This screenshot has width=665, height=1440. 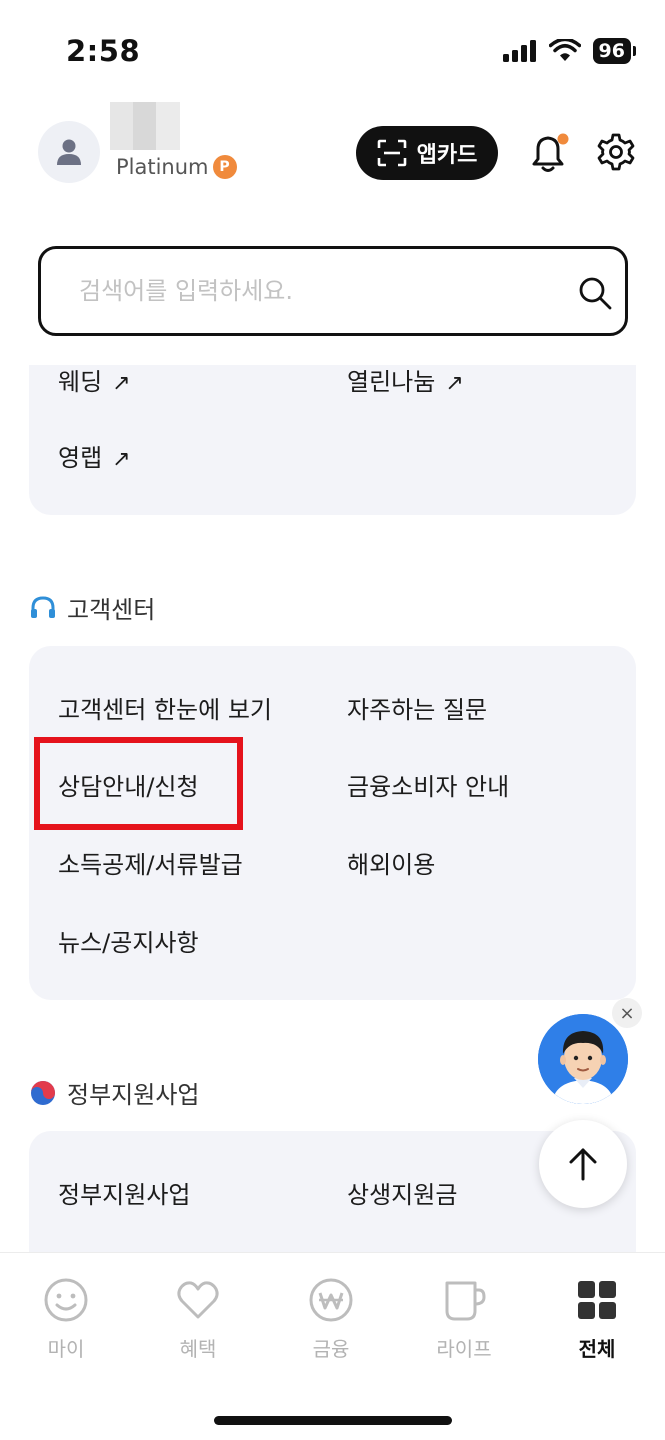 What do you see at coordinates (447, 155) in the screenshot?
I see `appcard-label: 앱카드` at bounding box center [447, 155].